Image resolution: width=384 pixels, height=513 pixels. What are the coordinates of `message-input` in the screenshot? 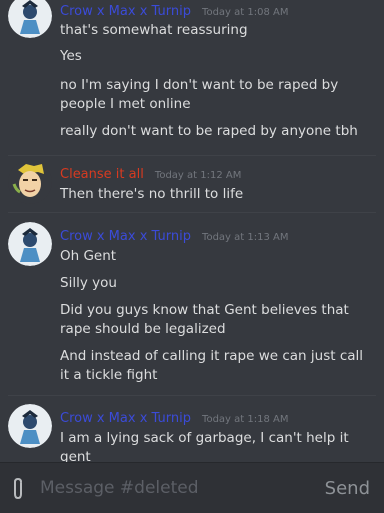 It's located at (170, 488).